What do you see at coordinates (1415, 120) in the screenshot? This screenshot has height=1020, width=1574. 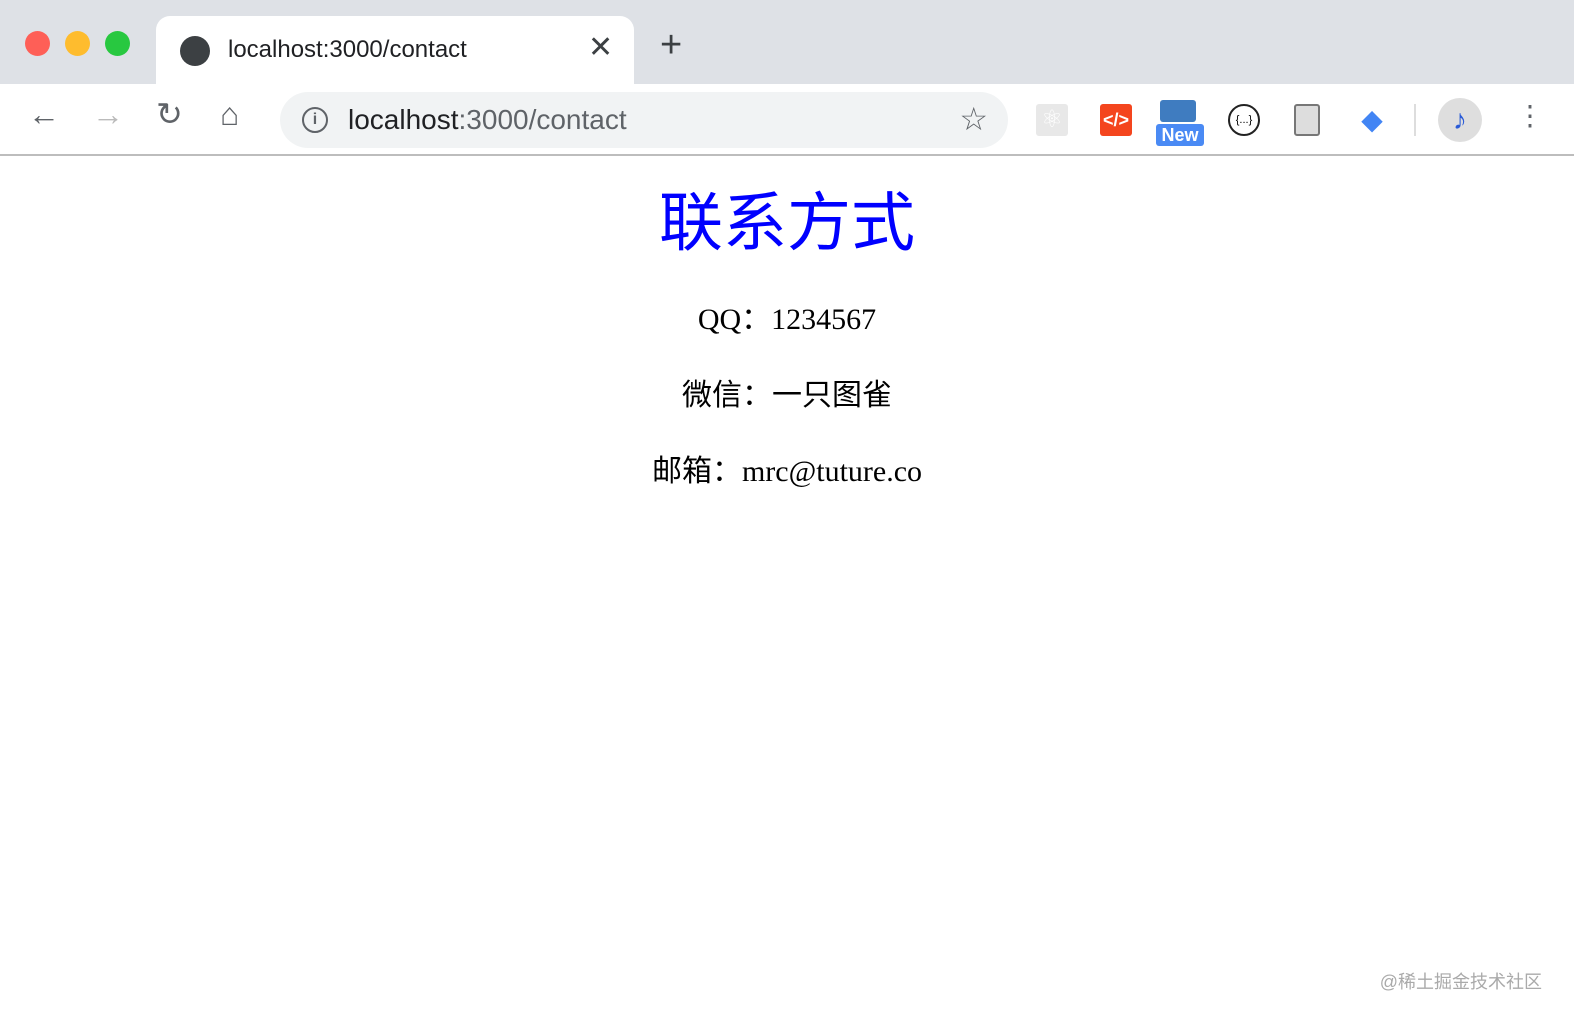 I see `divider` at bounding box center [1415, 120].